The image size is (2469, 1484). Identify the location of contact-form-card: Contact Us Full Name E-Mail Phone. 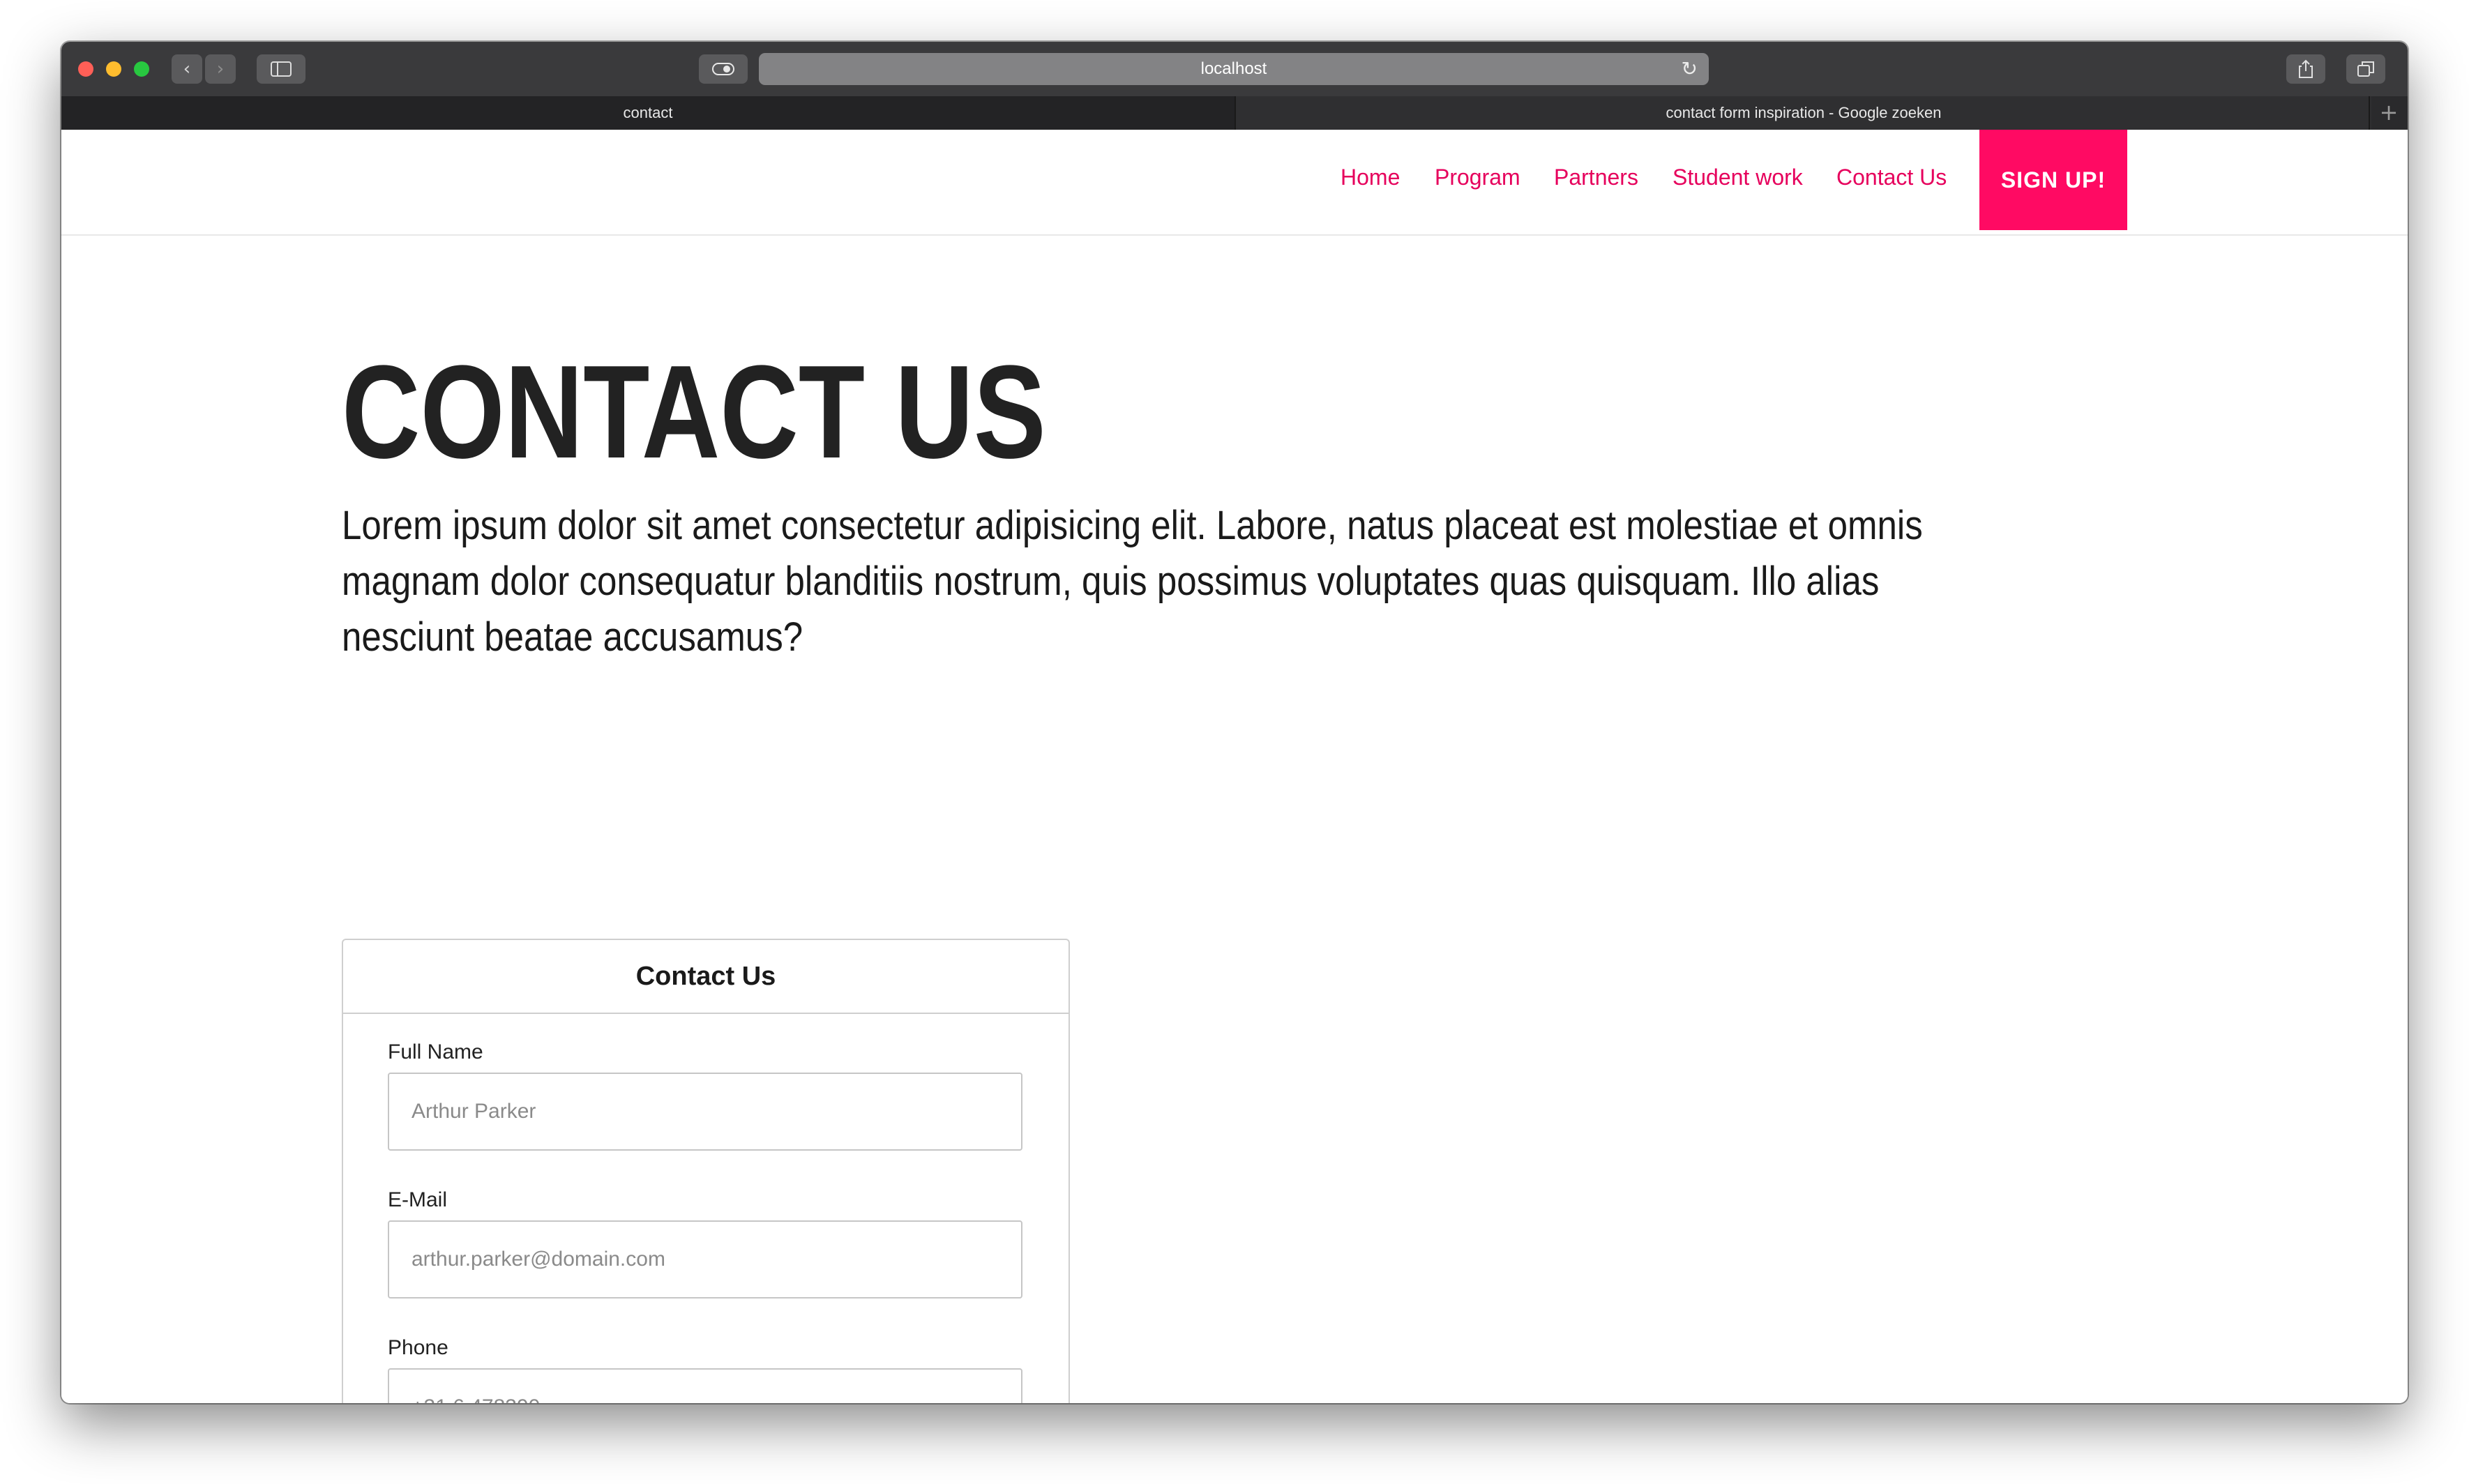
(706, 1171).